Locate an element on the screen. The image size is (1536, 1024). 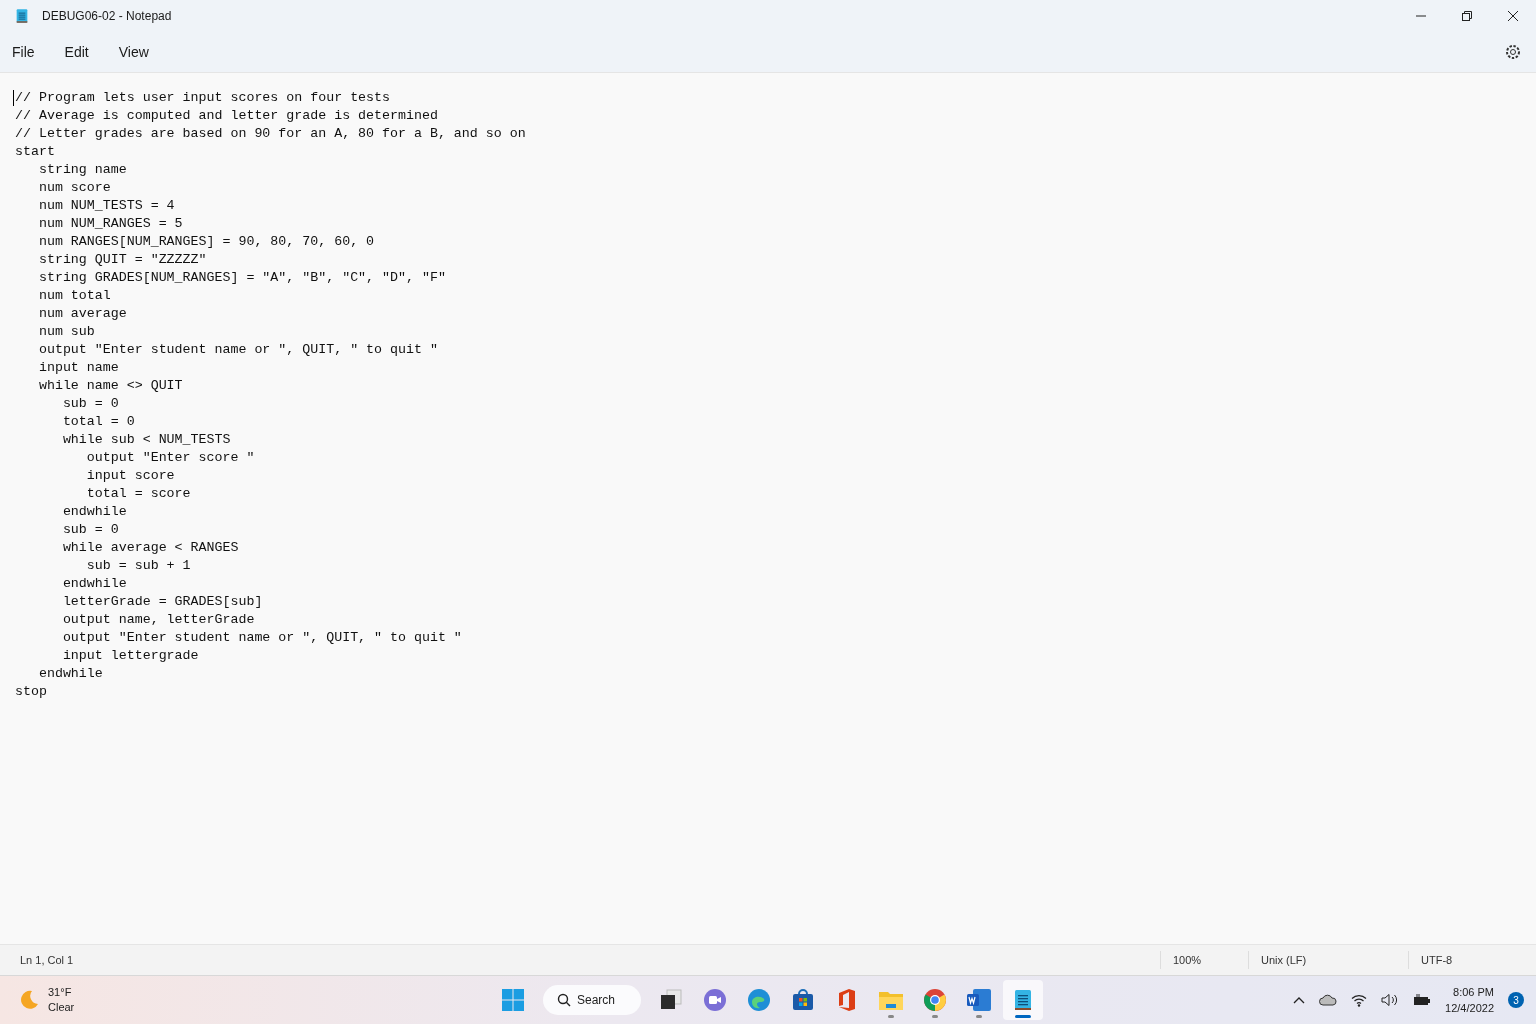
code-line: // Program lets user input scores on four tests is located at coordinates (203, 98).